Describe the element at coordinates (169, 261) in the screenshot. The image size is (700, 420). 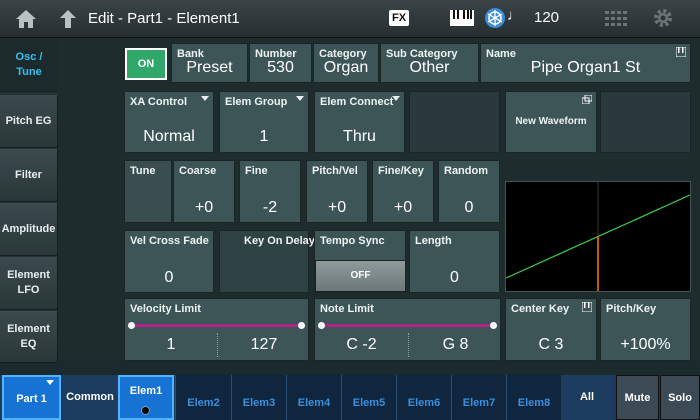
I see `vel-cross-fade-field: Vel Cross Fade 0` at that location.